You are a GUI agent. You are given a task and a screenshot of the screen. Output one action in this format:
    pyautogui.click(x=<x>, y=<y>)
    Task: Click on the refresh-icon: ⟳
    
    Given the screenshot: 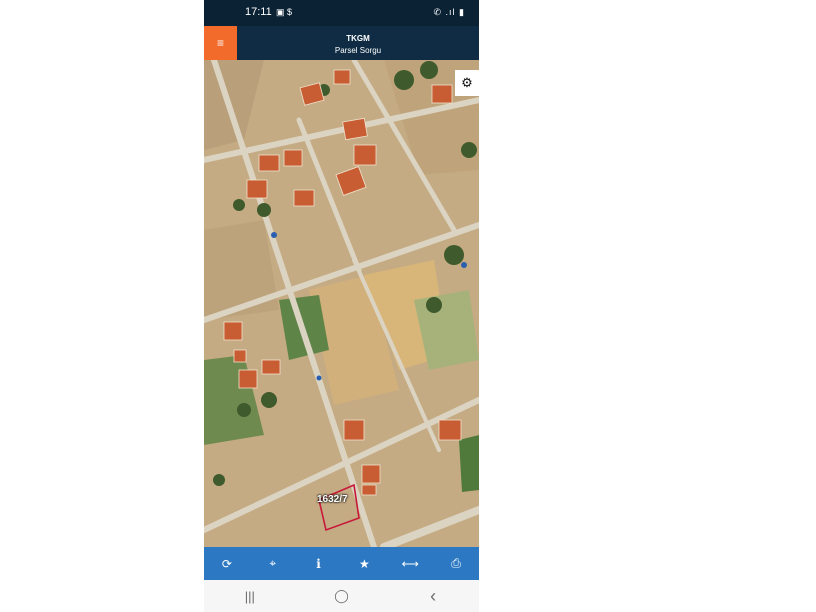 What is the action you would take?
    pyautogui.click(x=226, y=563)
    